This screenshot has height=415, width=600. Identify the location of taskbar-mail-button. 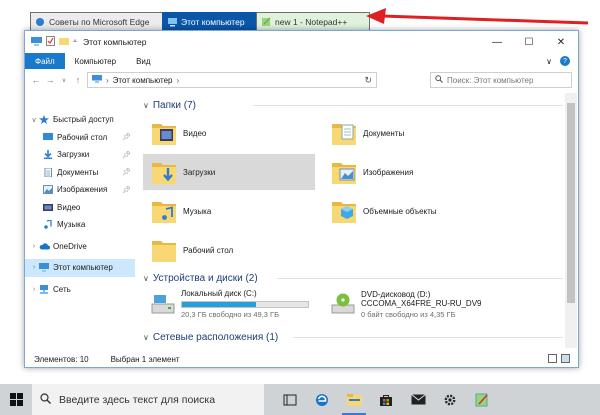
(418, 399).